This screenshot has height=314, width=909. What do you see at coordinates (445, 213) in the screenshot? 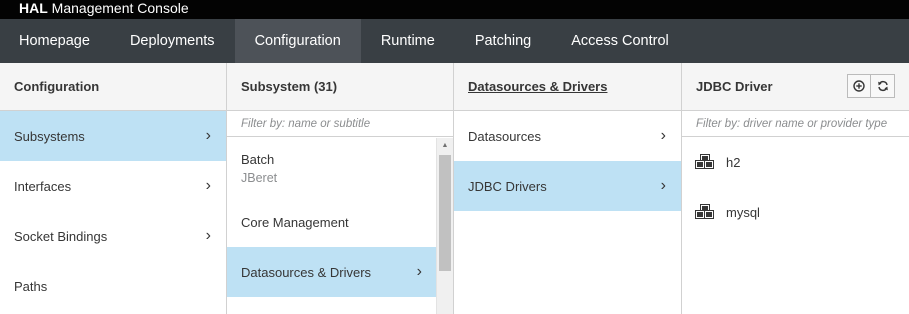
I see `scrollbar-thumb` at bounding box center [445, 213].